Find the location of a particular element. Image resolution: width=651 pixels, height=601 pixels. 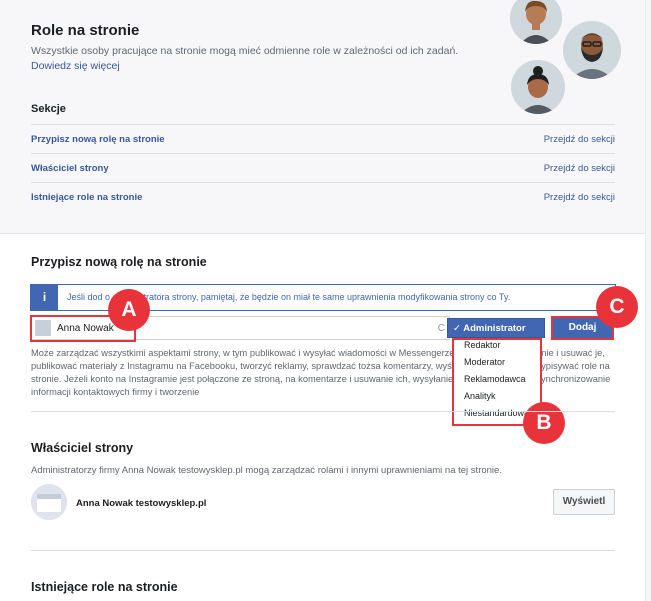

role-select: ✓ Administrator is located at coordinates (496, 328).